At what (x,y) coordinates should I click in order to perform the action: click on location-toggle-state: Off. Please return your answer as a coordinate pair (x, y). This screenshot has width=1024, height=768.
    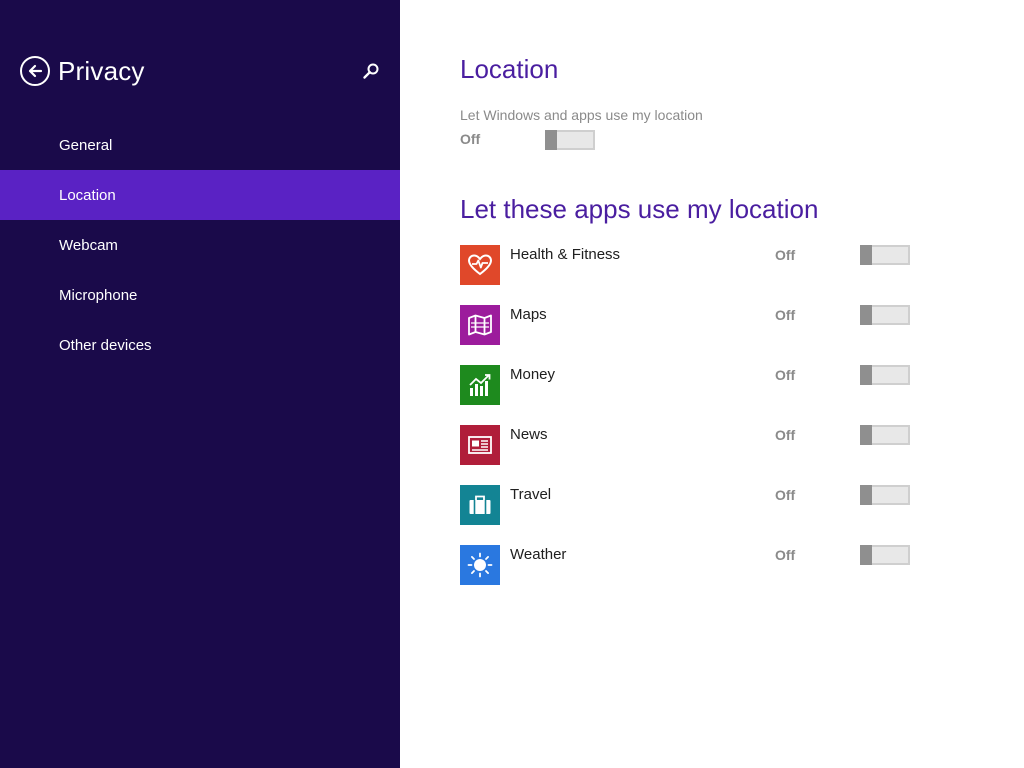
    Looking at the image, I should click on (470, 139).